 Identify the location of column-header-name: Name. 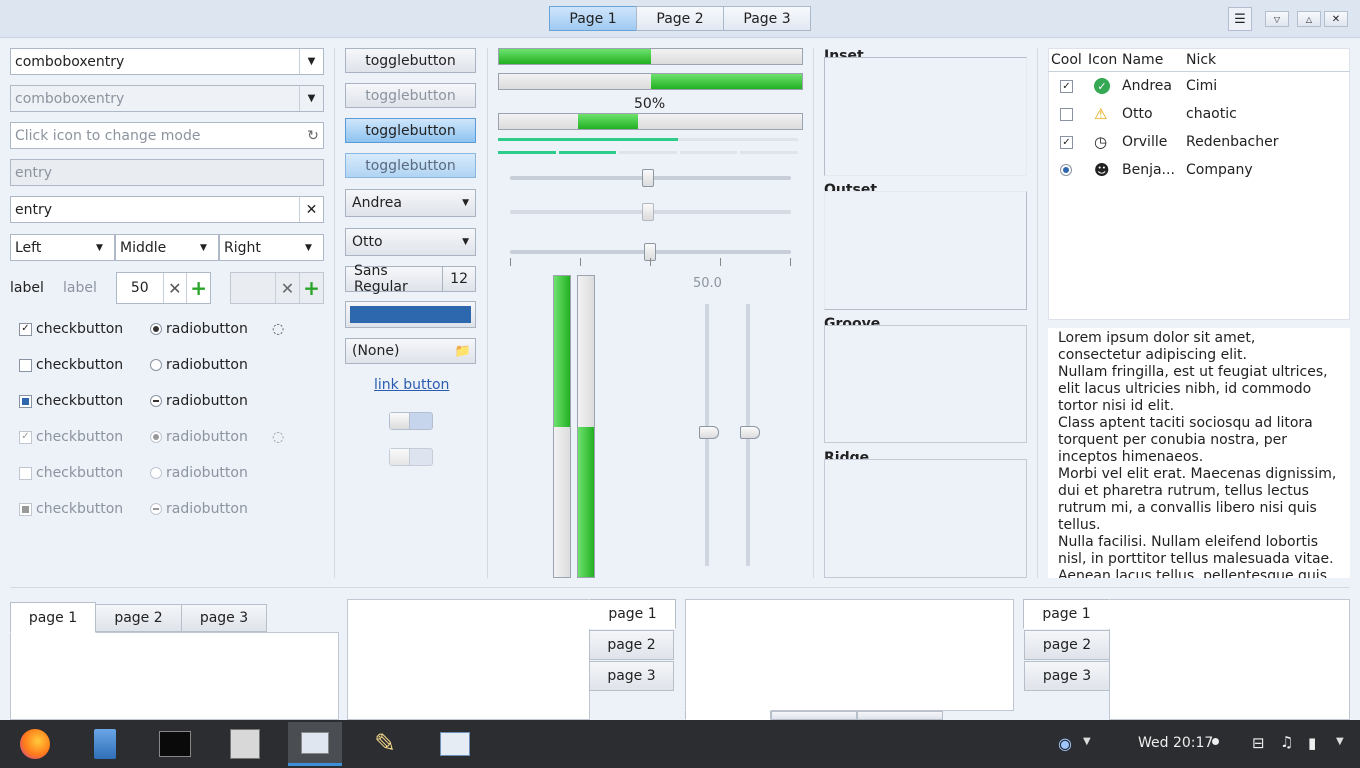
(1142, 60).